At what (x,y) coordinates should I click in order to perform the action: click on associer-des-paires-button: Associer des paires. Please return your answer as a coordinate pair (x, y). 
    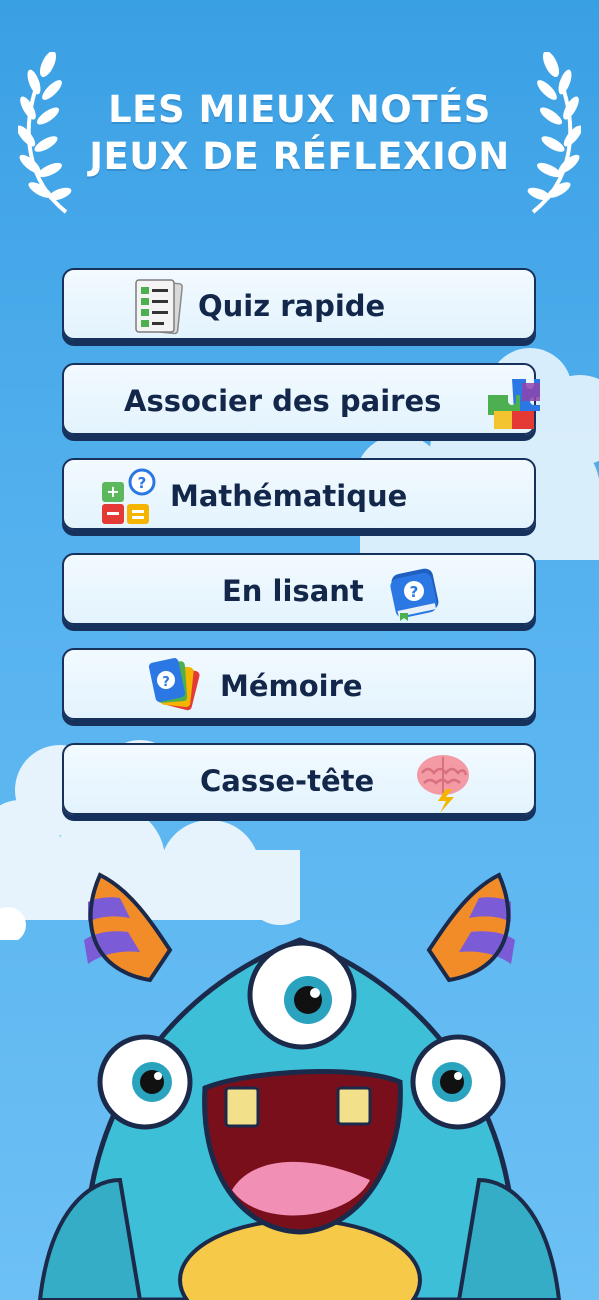
    Looking at the image, I should click on (301, 399).